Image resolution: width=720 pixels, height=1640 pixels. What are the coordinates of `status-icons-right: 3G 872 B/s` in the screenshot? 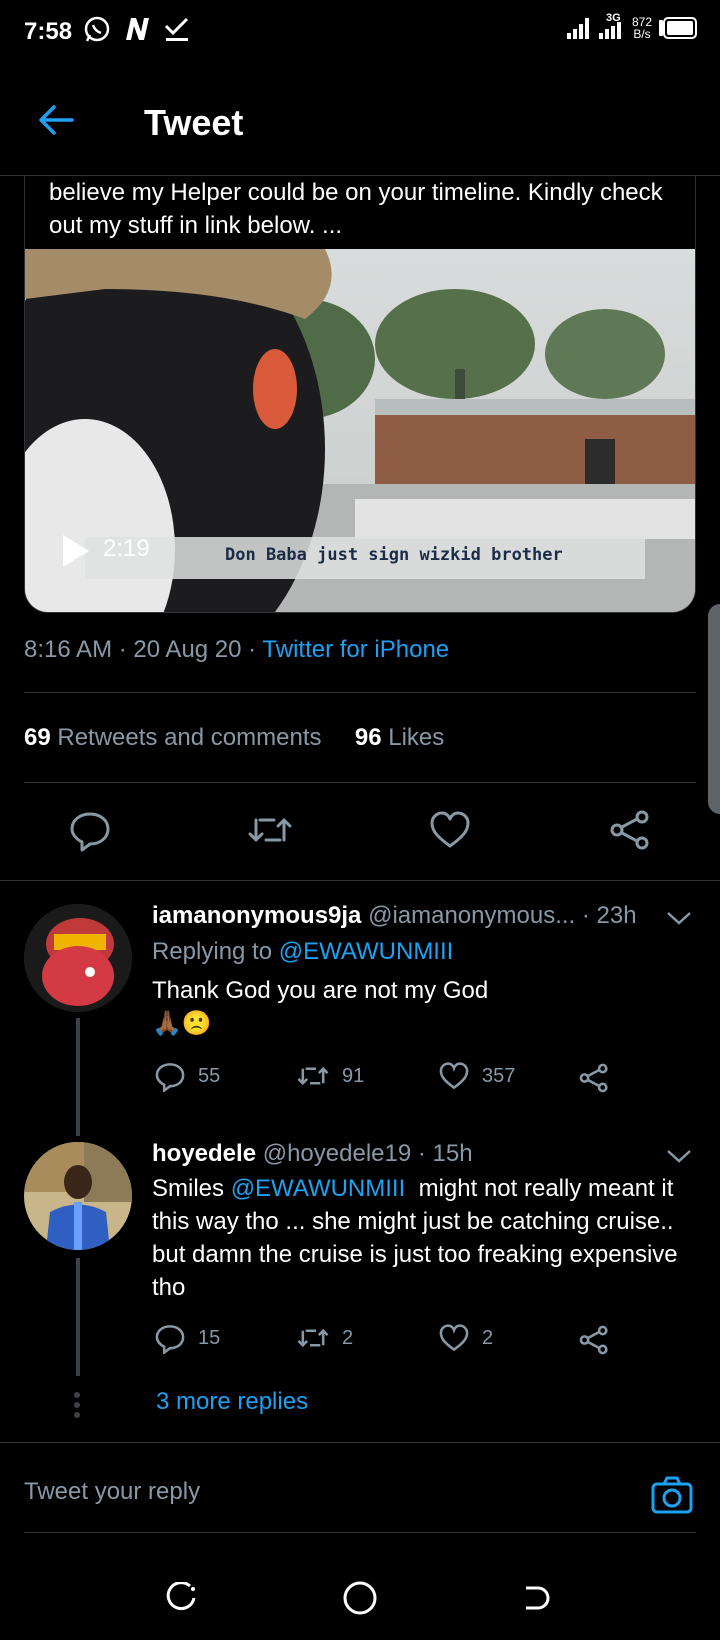 It's located at (632, 26).